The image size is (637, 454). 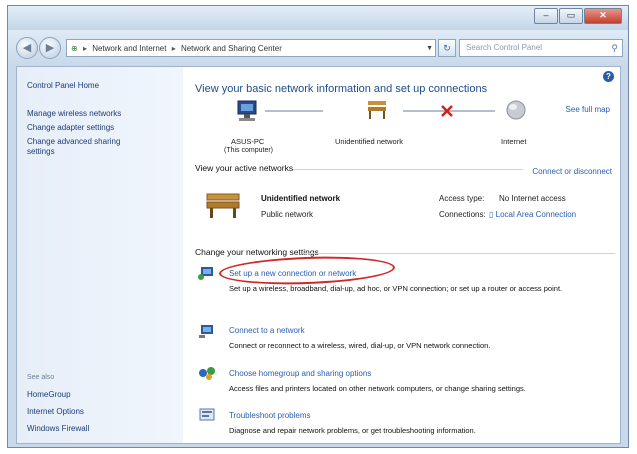 What do you see at coordinates (532, 198) in the screenshot?
I see `access-type-value: No Internet access` at bounding box center [532, 198].